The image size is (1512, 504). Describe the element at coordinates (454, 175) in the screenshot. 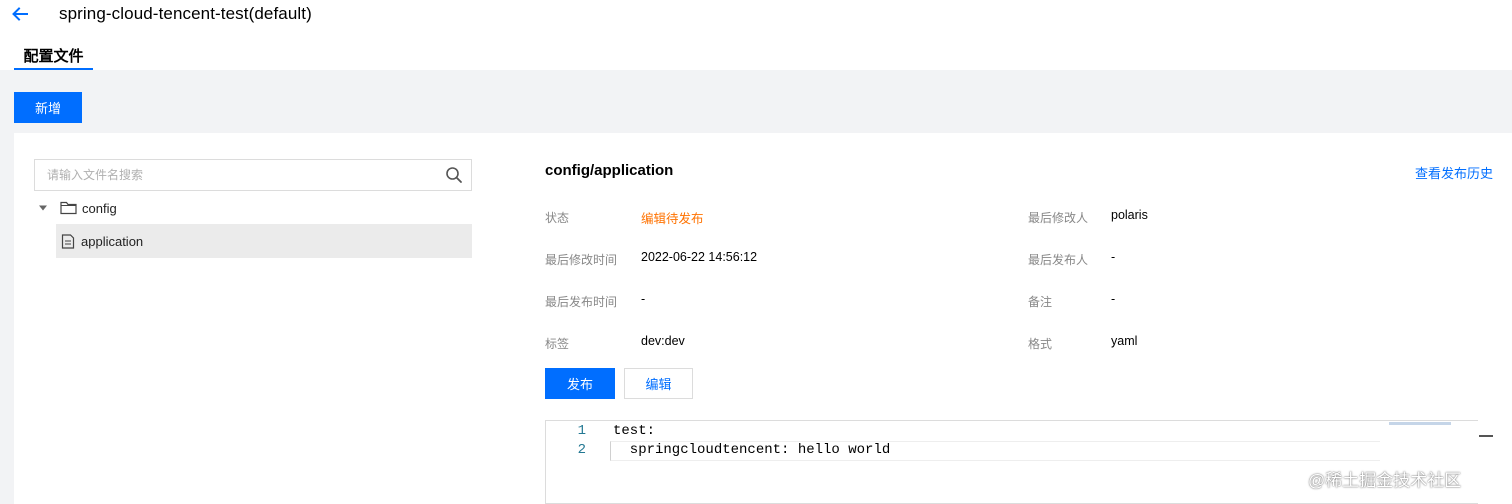

I see `search-icon` at that location.